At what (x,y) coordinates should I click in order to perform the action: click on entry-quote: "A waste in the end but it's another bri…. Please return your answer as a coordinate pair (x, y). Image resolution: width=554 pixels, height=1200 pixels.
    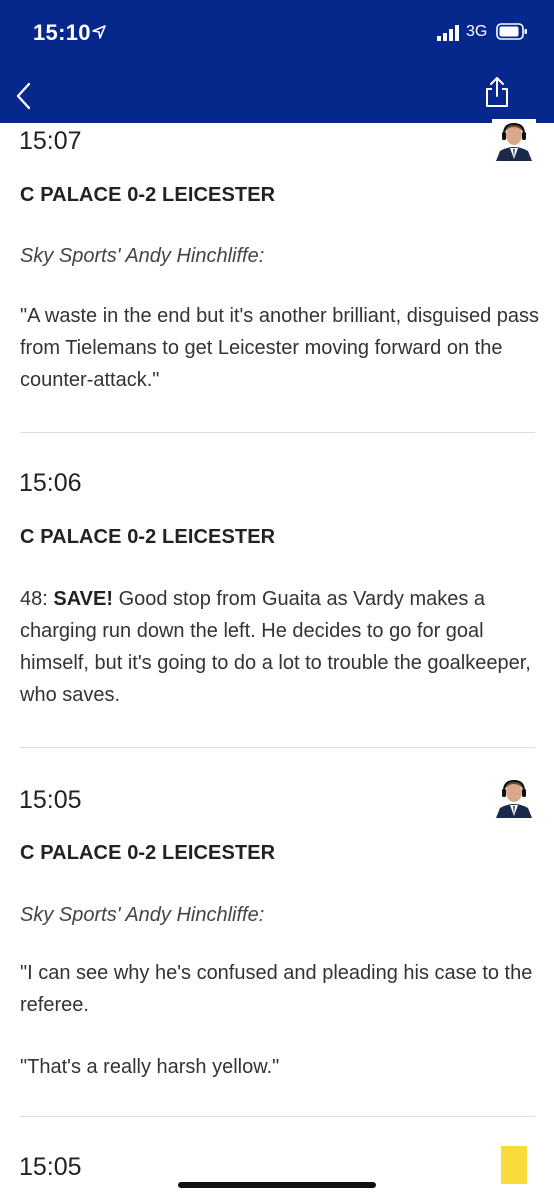
    Looking at the image, I should click on (280, 348).